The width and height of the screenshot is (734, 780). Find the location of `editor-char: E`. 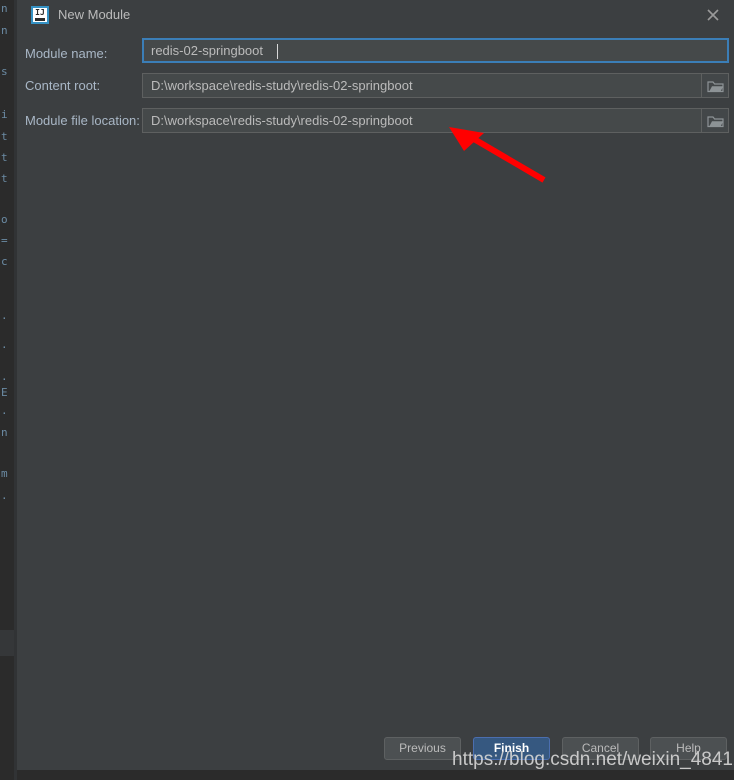

editor-char: E is located at coordinates (4, 393).